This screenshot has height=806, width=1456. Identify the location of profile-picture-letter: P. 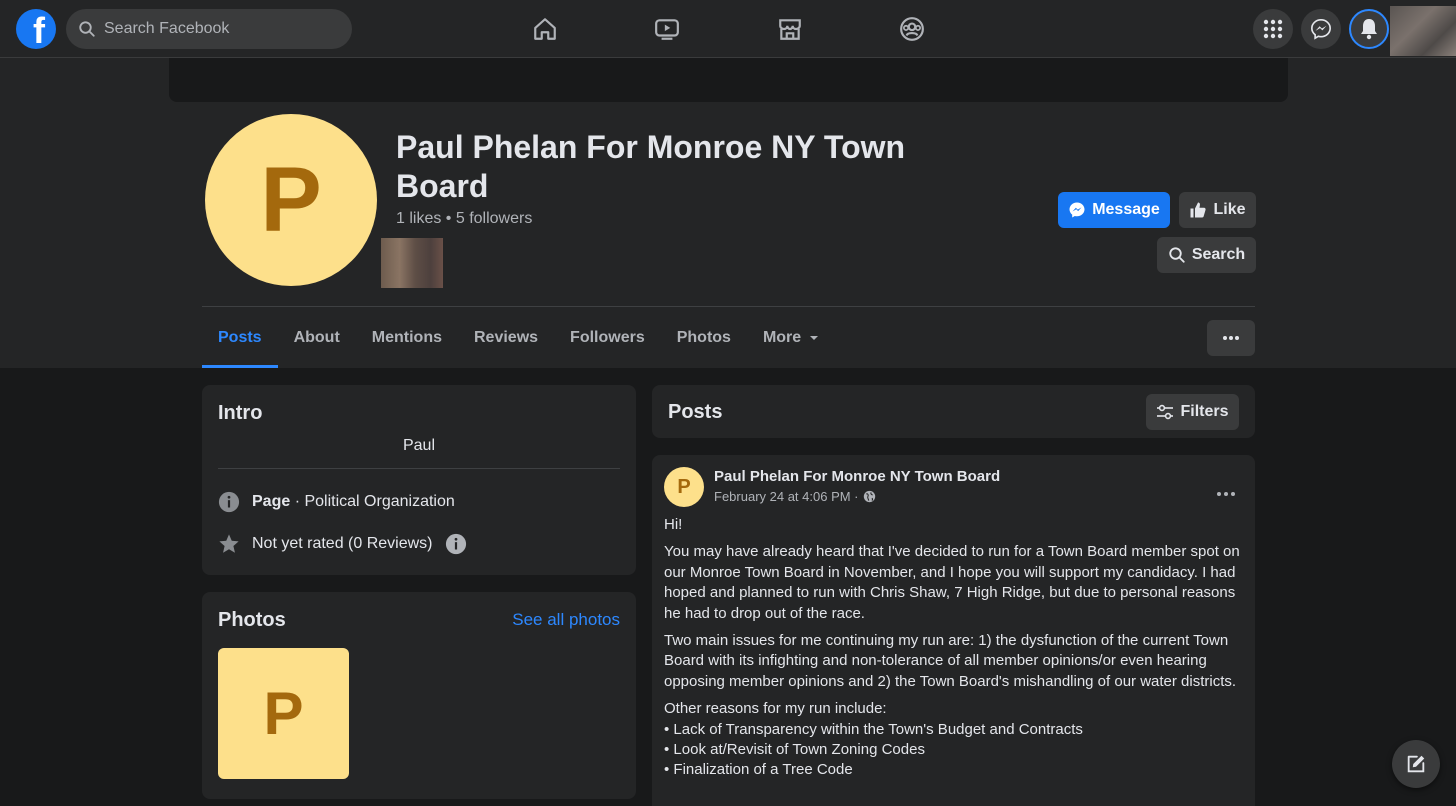
(291, 199).